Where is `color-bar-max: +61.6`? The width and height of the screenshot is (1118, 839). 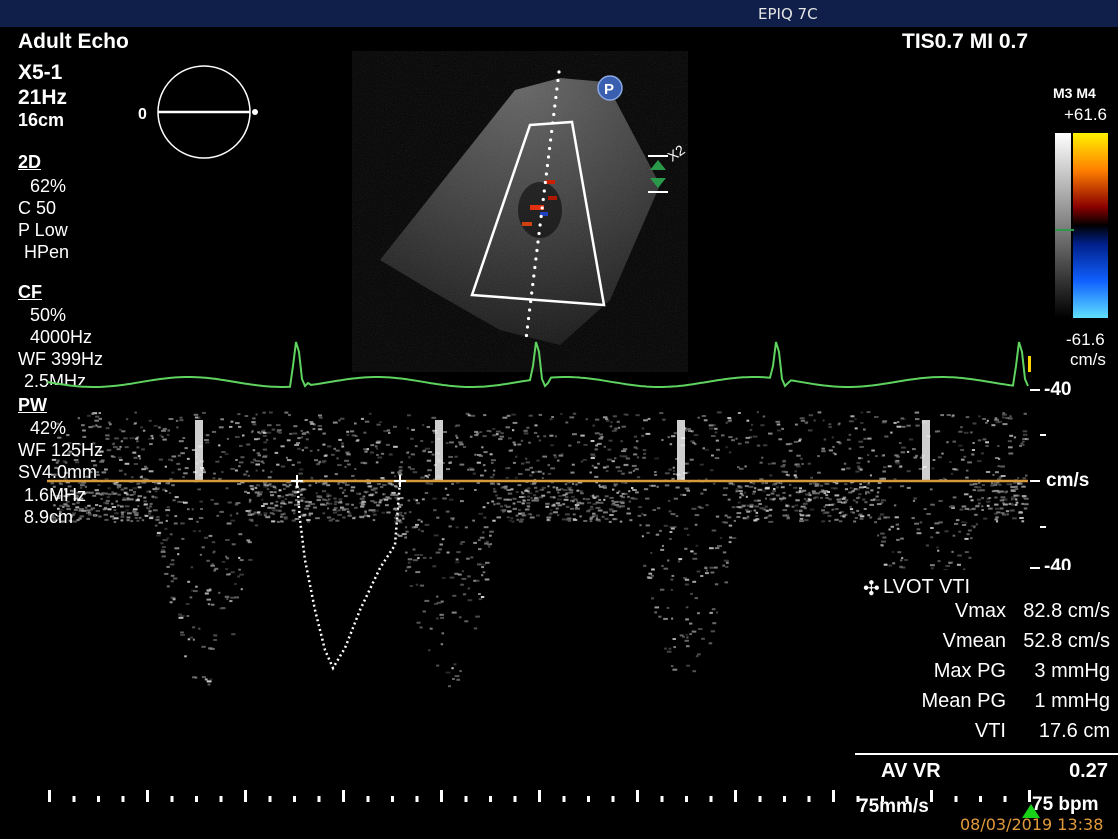
color-bar-max: +61.6 is located at coordinates (1086, 114).